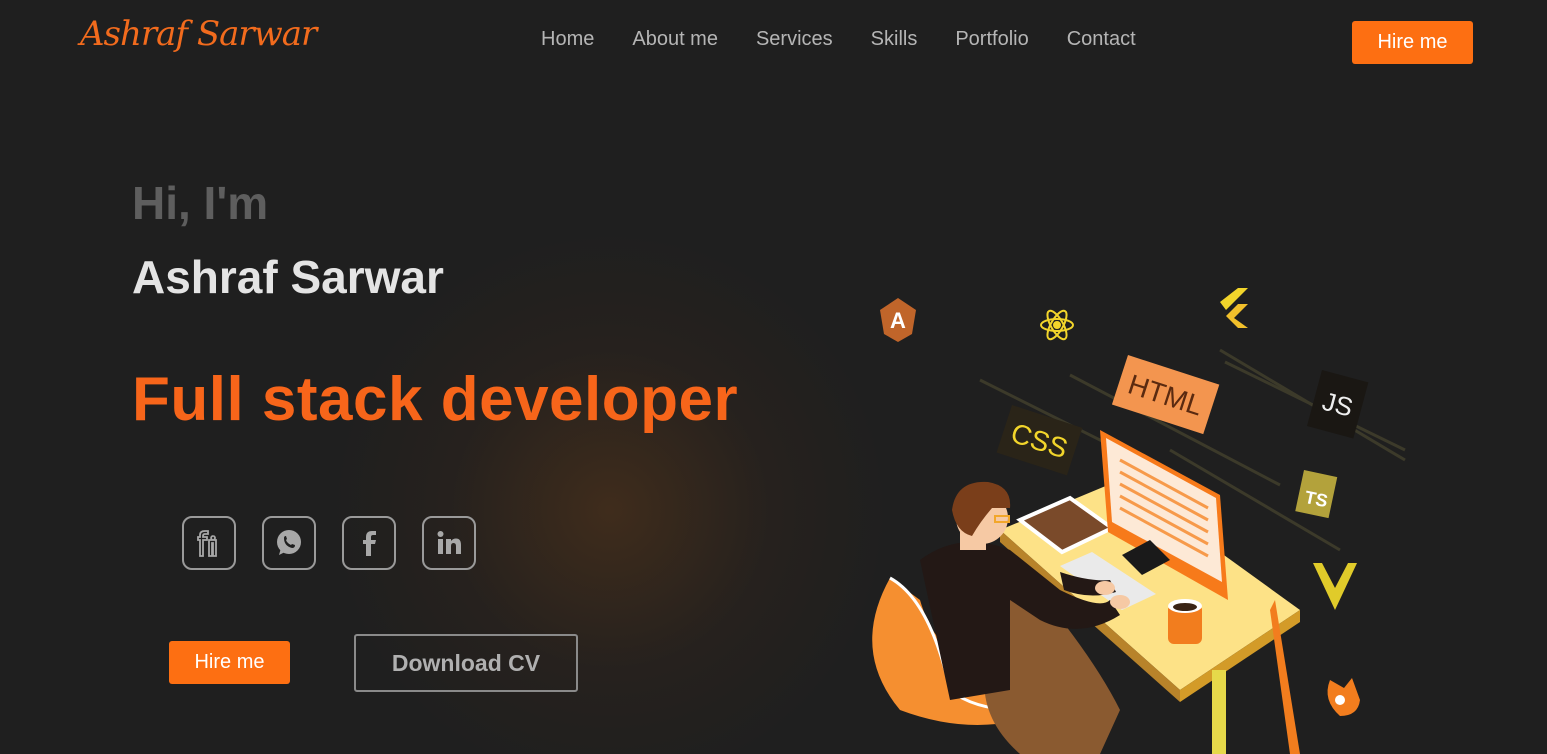 The width and height of the screenshot is (1547, 754). What do you see at coordinates (288, 277) in the screenshot?
I see `hero-name: Ashraf Sarwar` at bounding box center [288, 277].